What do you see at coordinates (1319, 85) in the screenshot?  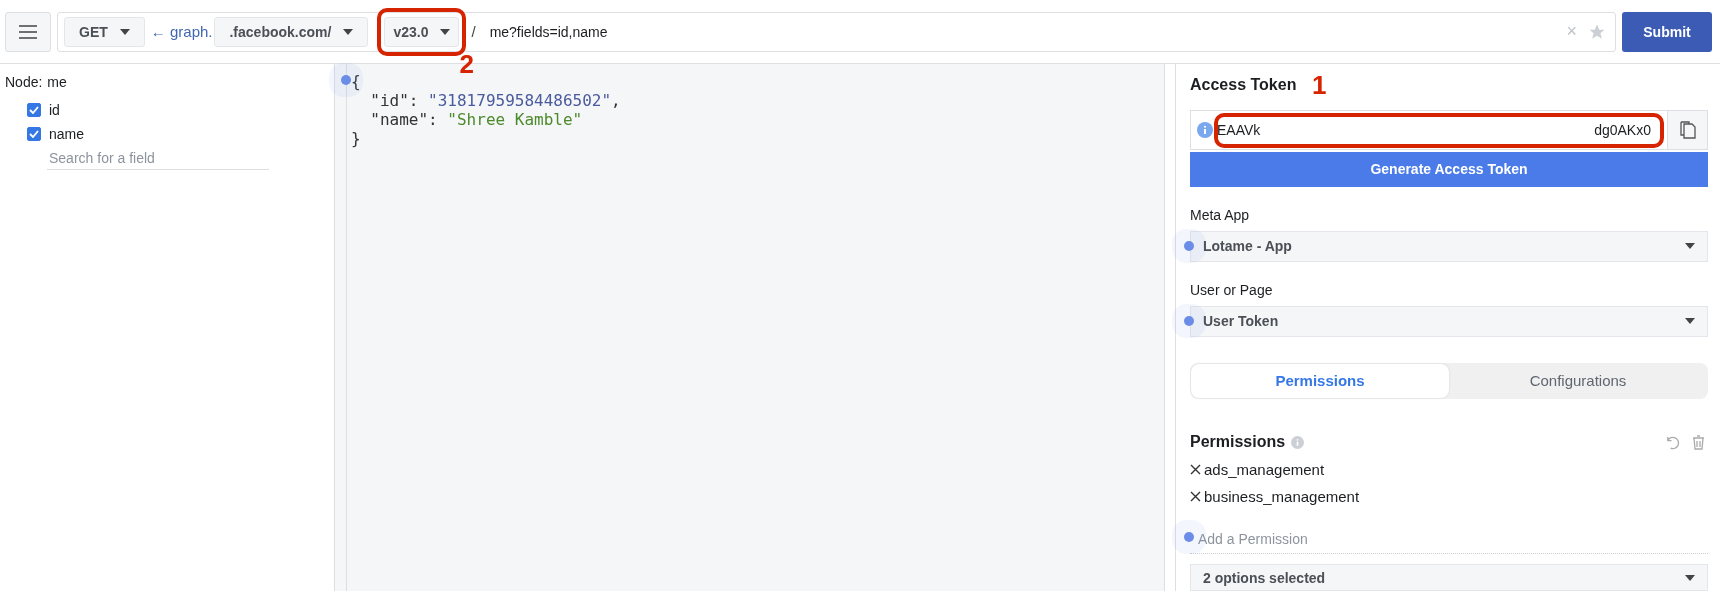 I see `annotation-number: 1` at bounding box center [1319, 85].